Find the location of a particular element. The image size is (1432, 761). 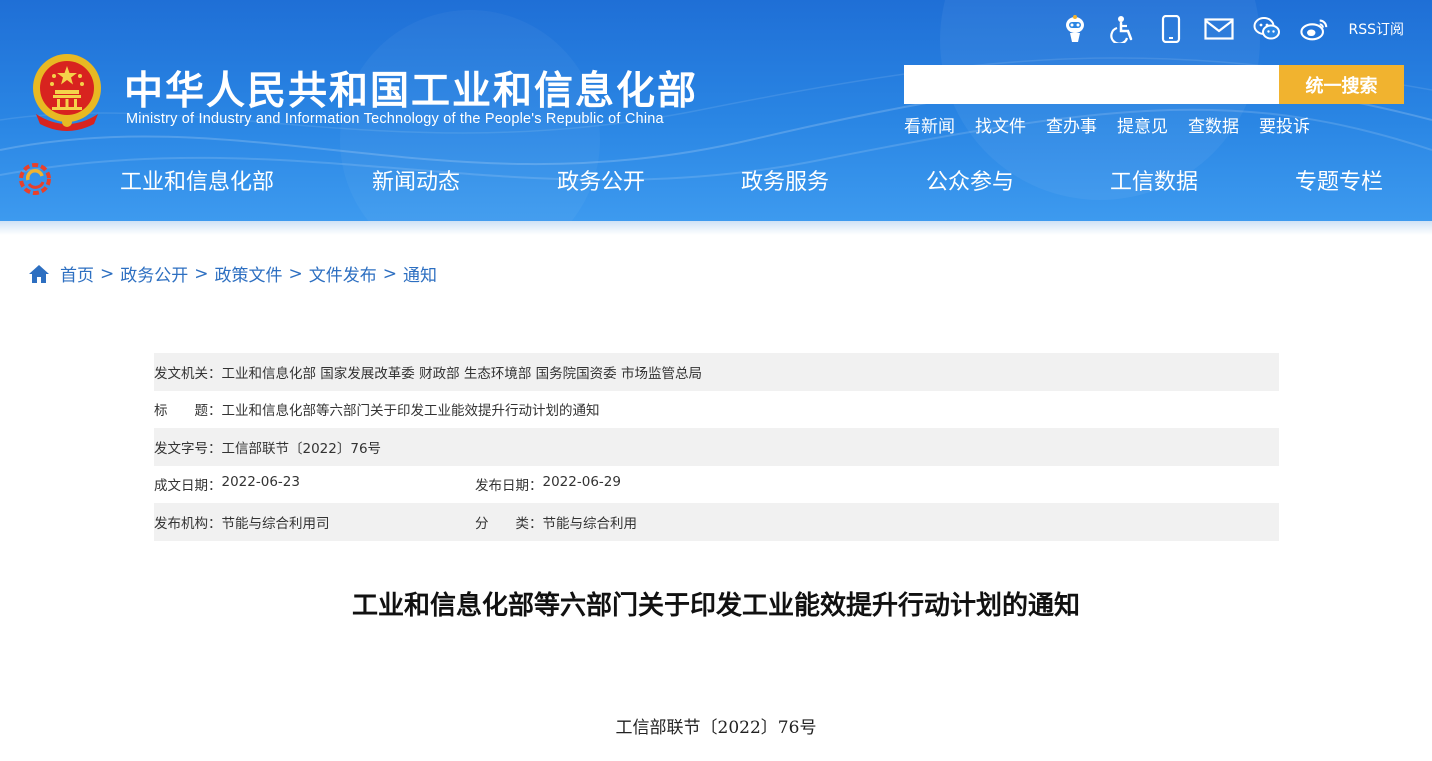

main-nav: 工业和信息化部 新闻动态 政务公开 政务服务 公众参与 工信数据 专题专栏 is located at coordinates (751, 180).